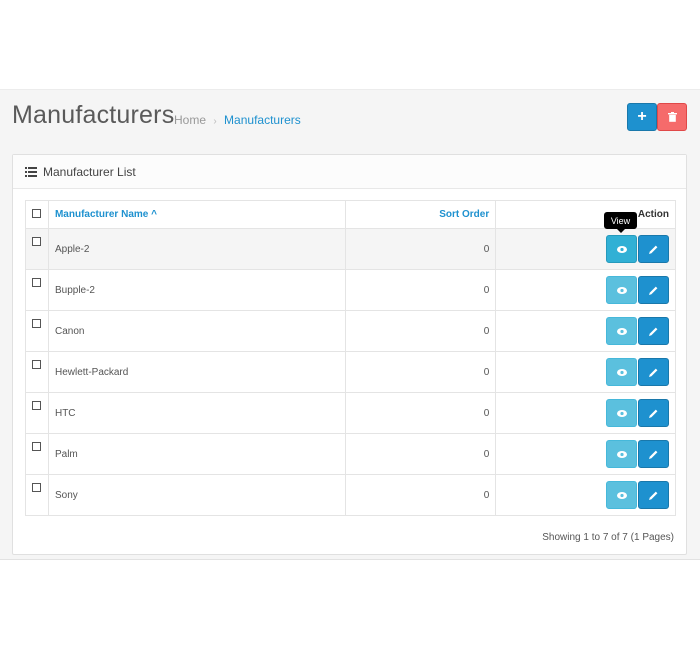 This screenshot has width=700, height=650. Describe the element at coordinates (93, 115) in the screenshot. I see `page-title: Manufacturers` at that location.